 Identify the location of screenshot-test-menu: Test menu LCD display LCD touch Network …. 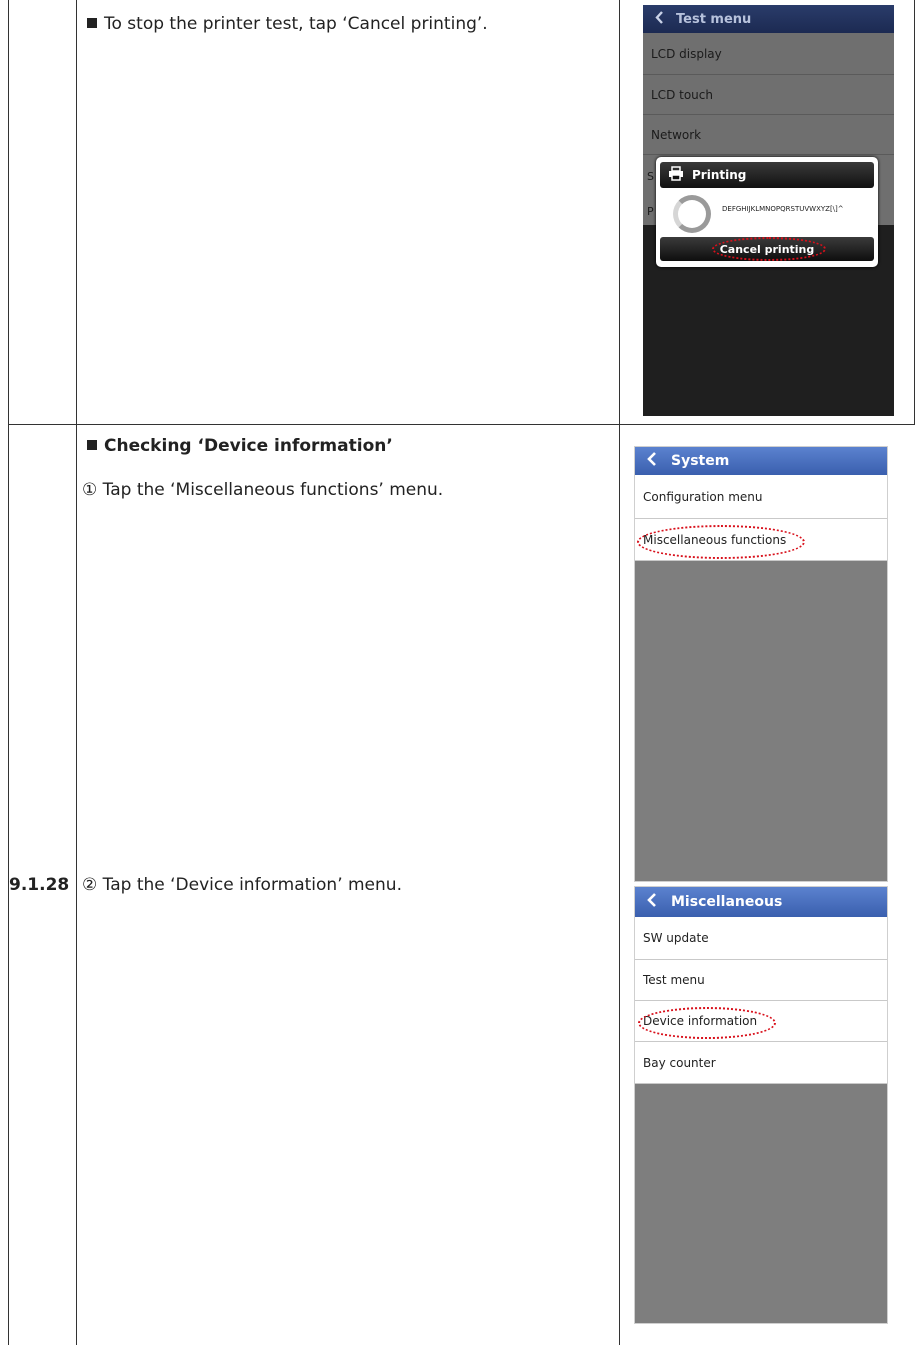
(768, 210).